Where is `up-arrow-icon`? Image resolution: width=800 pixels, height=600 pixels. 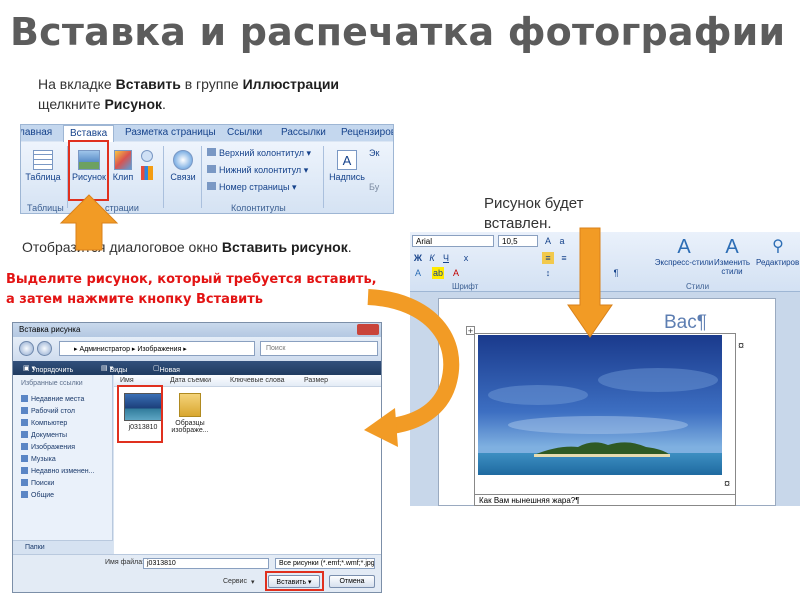
up-arrow-icon is located at coordinates (89, 222).